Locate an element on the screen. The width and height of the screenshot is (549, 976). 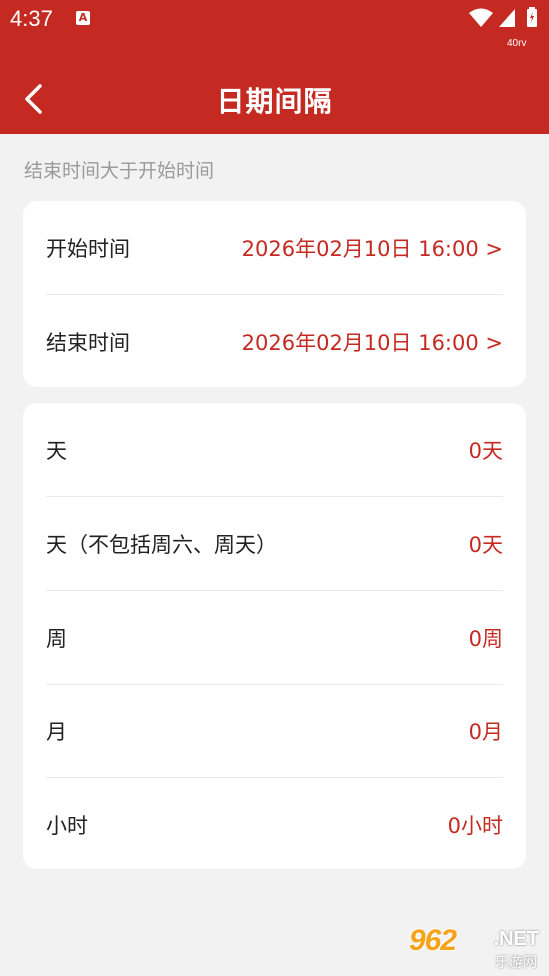
status-time: 4:37 is located at coordinates (31, 18).